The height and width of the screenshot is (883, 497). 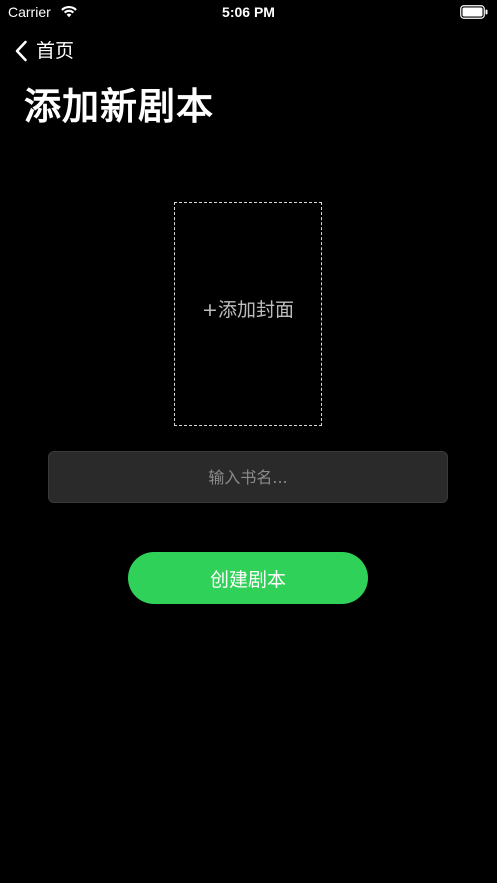 What do you see at coordinates (21, 51) in the screenshot?
I see `chevron-left-icon` at bounding box center [21, 51].